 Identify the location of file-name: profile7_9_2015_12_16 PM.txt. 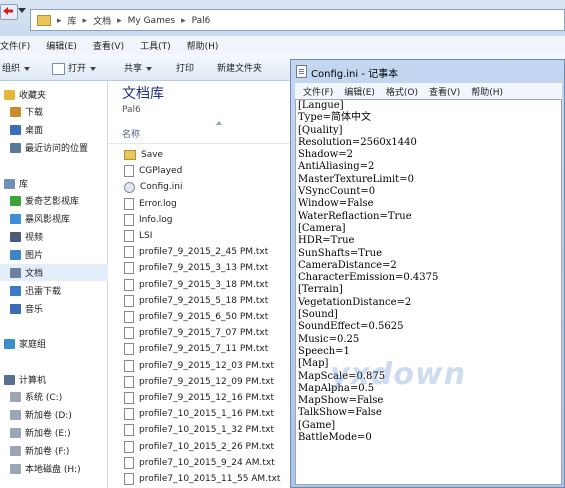
(206, 398).